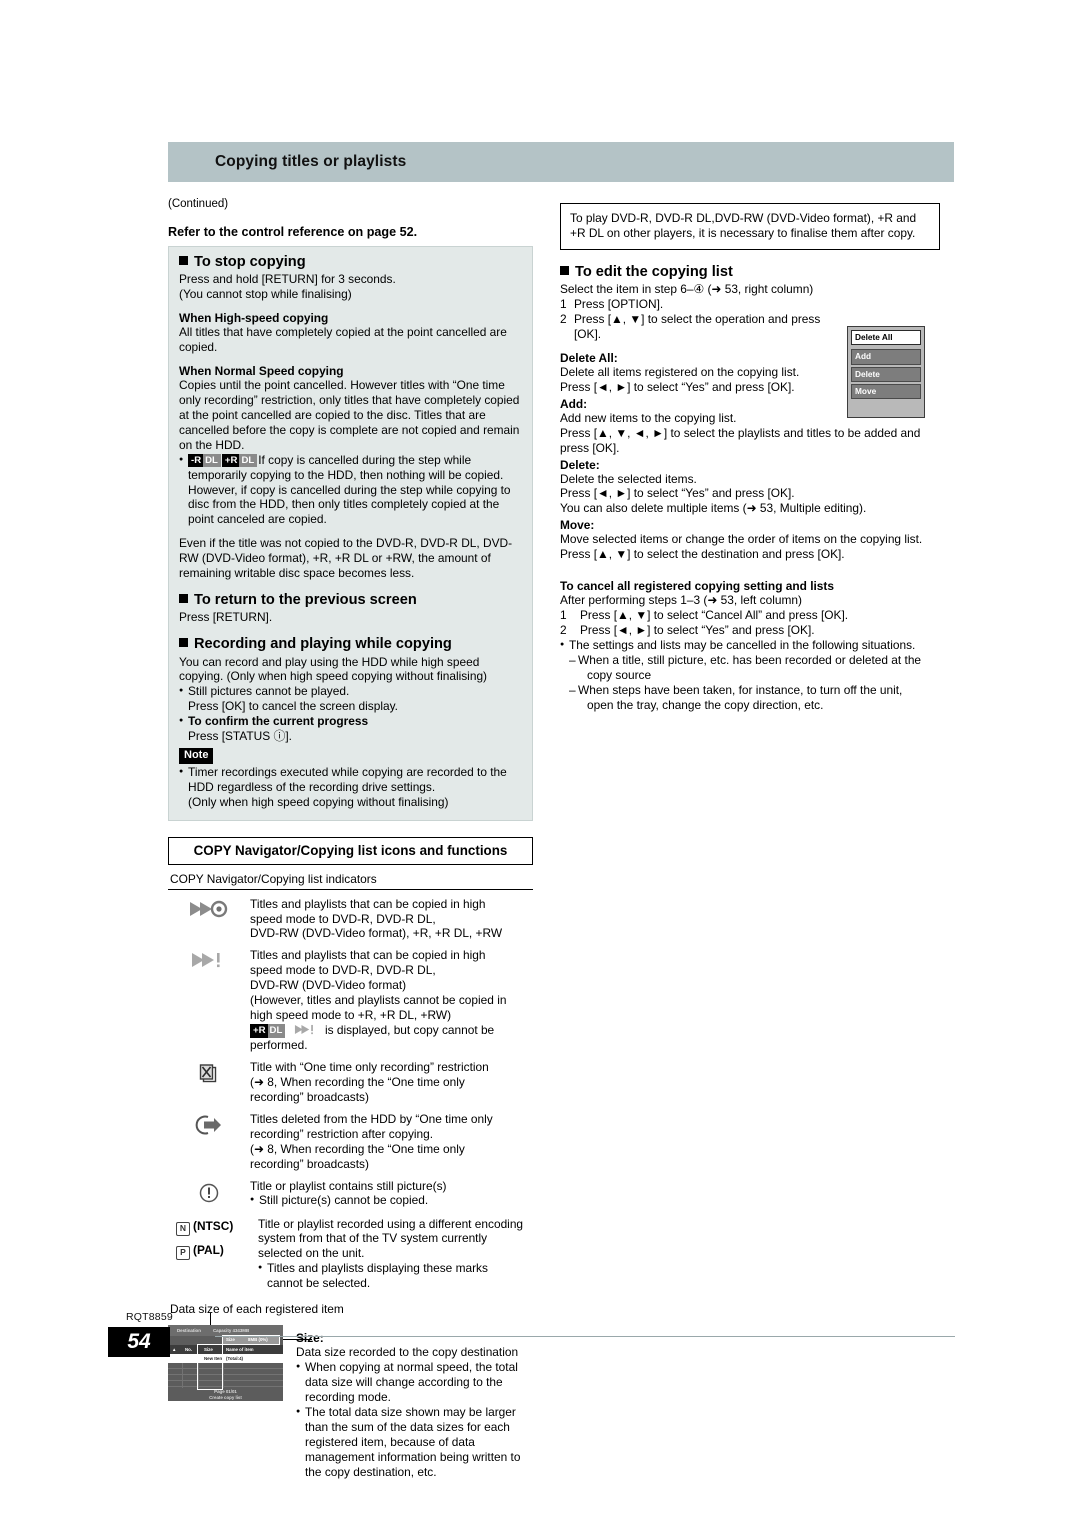  I want to click on edit-step-1-number: 1, so click(563, 304).